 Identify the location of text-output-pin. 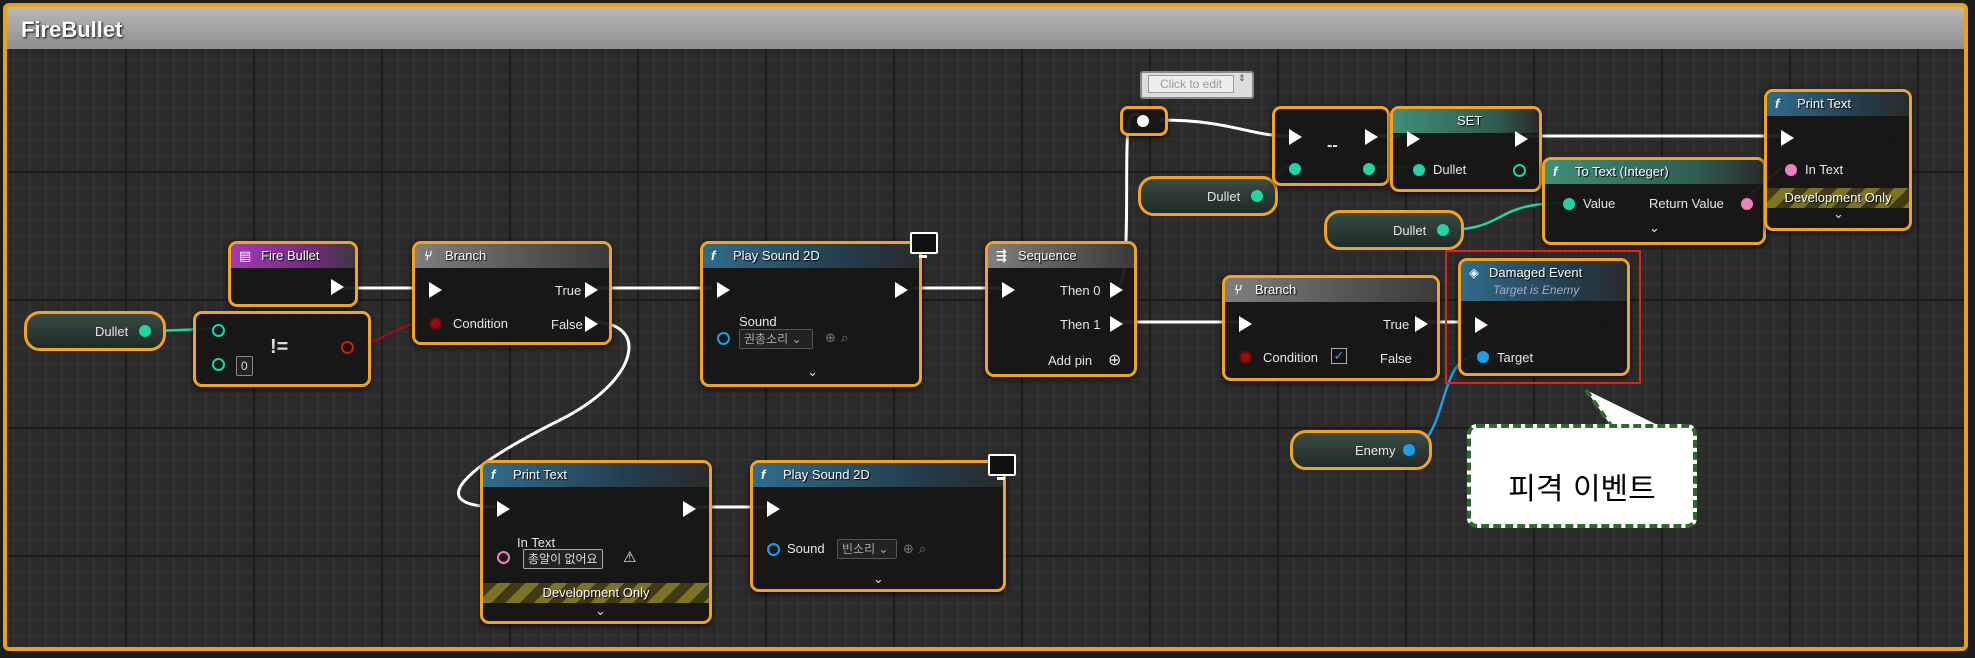
(1747, 204).